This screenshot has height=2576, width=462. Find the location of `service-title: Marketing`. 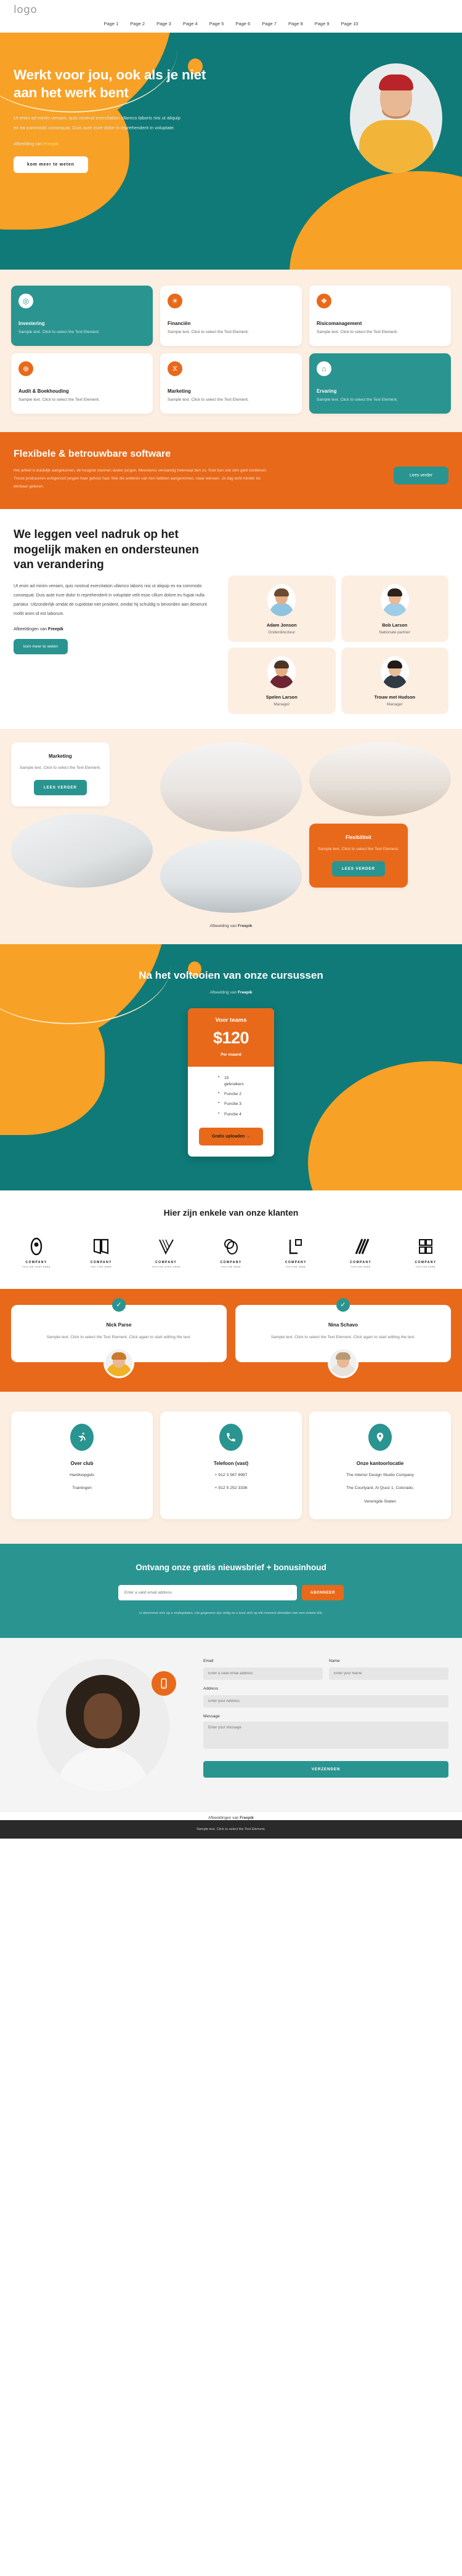

service-title: Marketing is located at coordinates (179, 391).